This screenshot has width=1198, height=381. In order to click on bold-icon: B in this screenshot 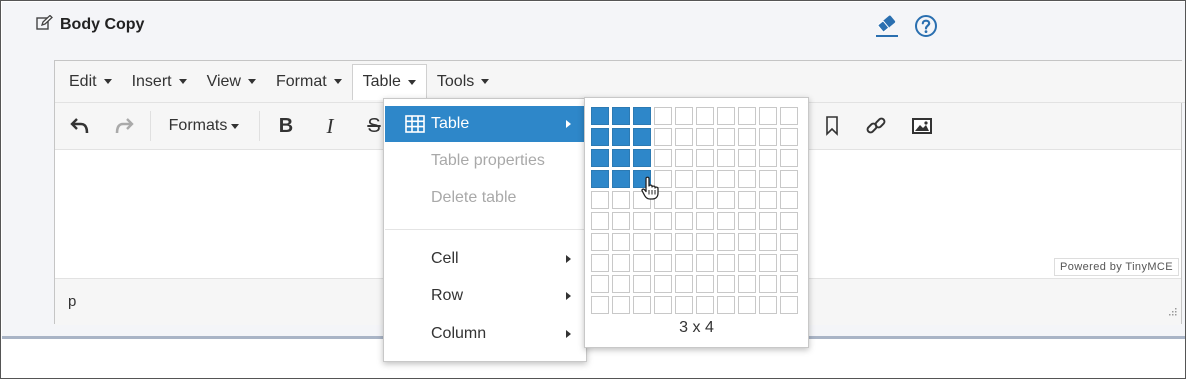, I will do `click(286, 126)`.